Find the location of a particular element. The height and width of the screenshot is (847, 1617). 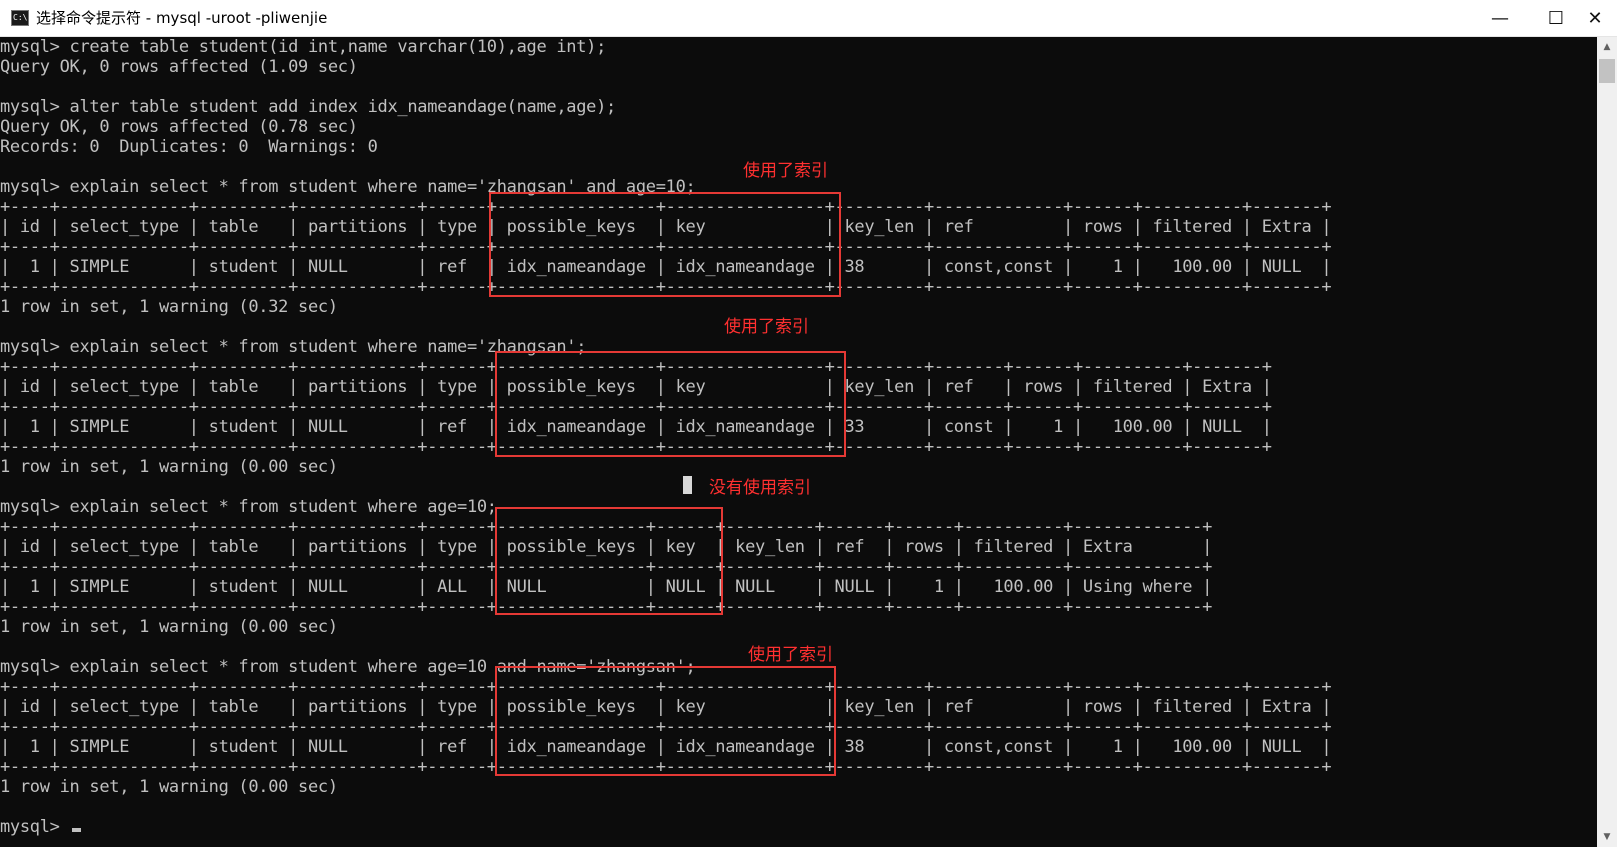

close-button: ✕ is located at coordinates (1595, 18).